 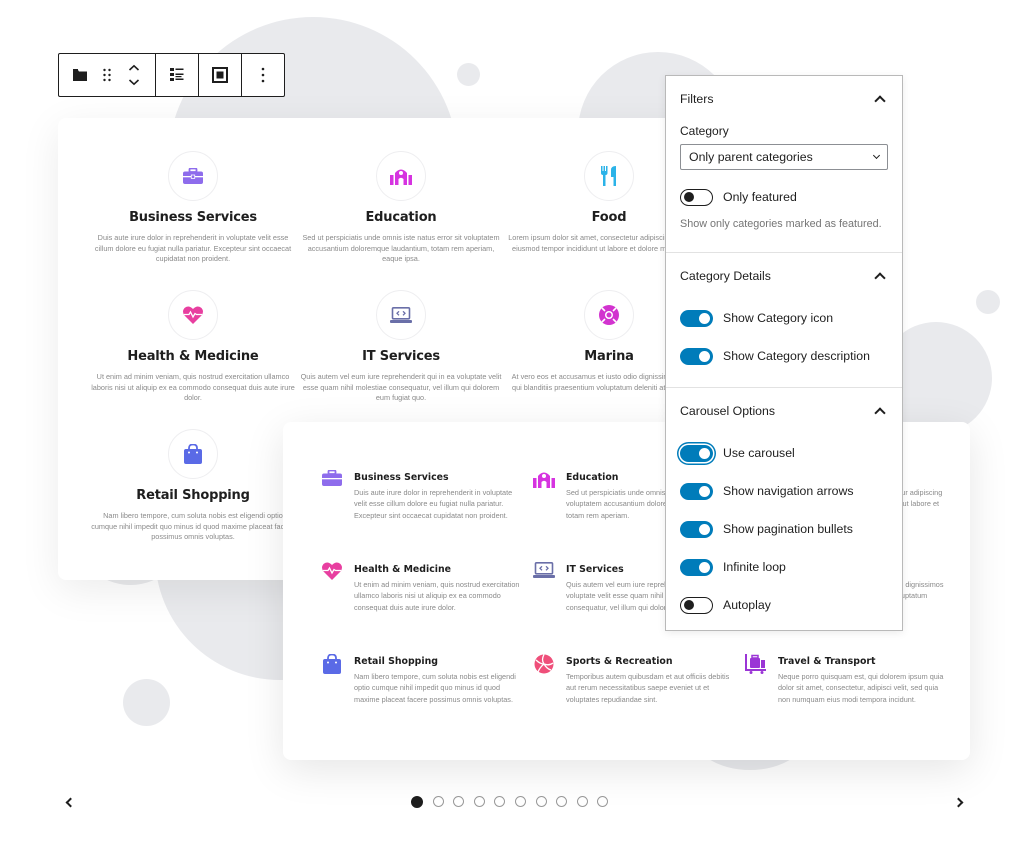 What do you see at coordinates (544, 480) in the screenshot?
I see `school-icon` at bounding box center [544, 480].